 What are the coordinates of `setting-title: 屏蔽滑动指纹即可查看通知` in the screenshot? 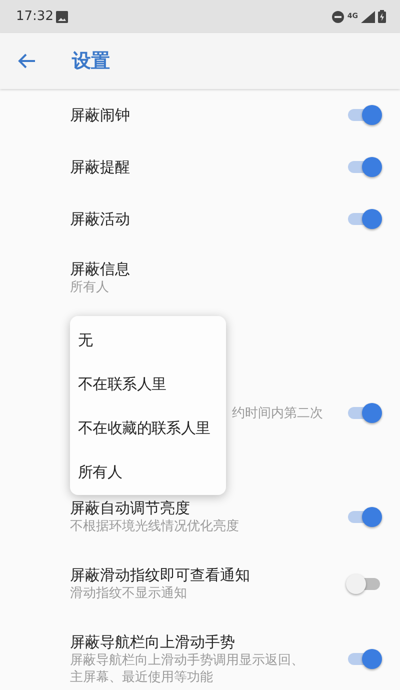 It's located at (160, 575).